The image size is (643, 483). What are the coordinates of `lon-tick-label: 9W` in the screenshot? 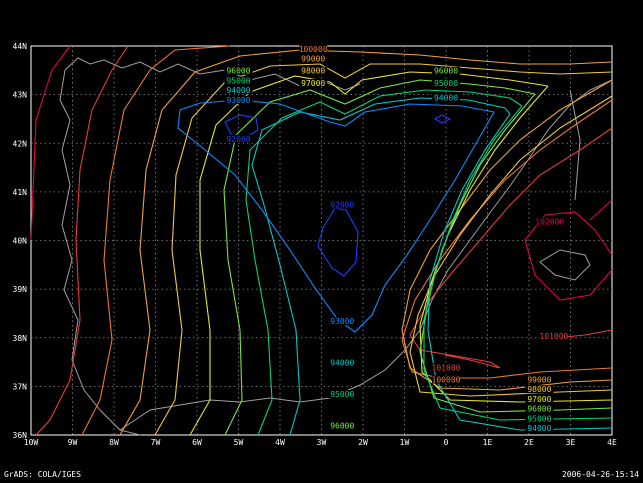 It's located at (73, 442).